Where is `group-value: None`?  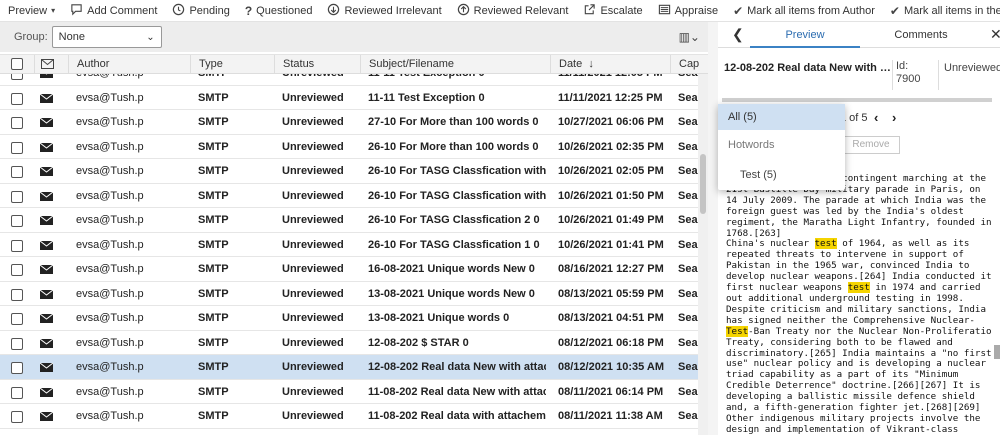 group-value: None is located at coordinates (71, 37).